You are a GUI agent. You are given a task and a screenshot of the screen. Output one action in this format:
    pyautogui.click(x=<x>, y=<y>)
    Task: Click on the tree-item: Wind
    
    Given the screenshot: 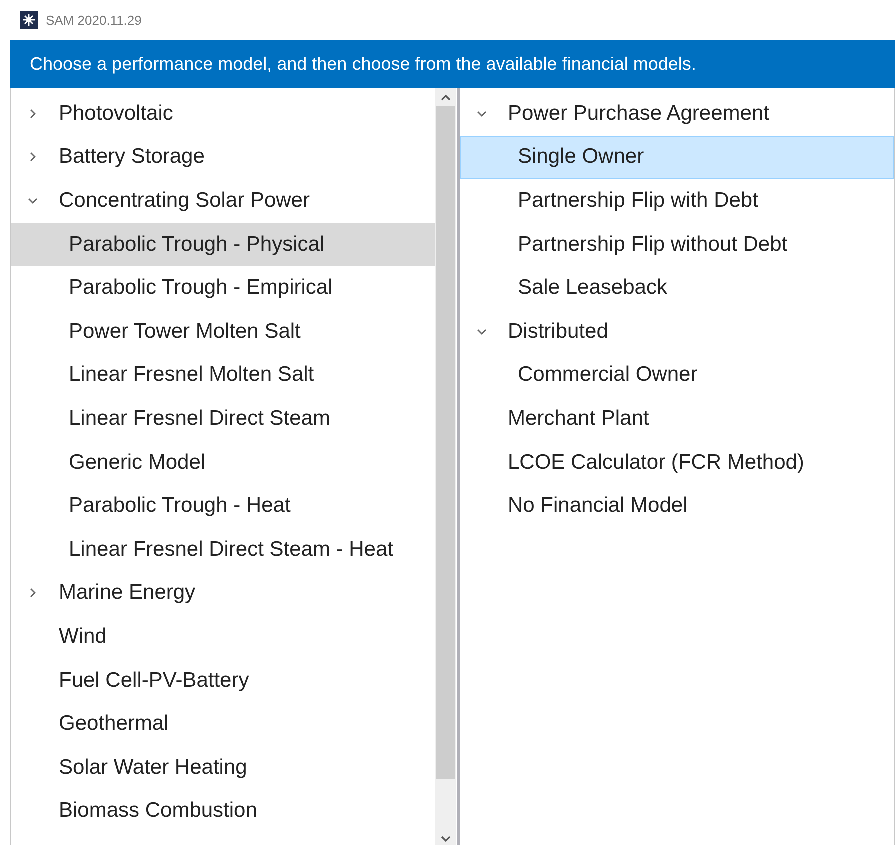 What is the action you would take?
    pyautogui.click(x=223, y=637)
    